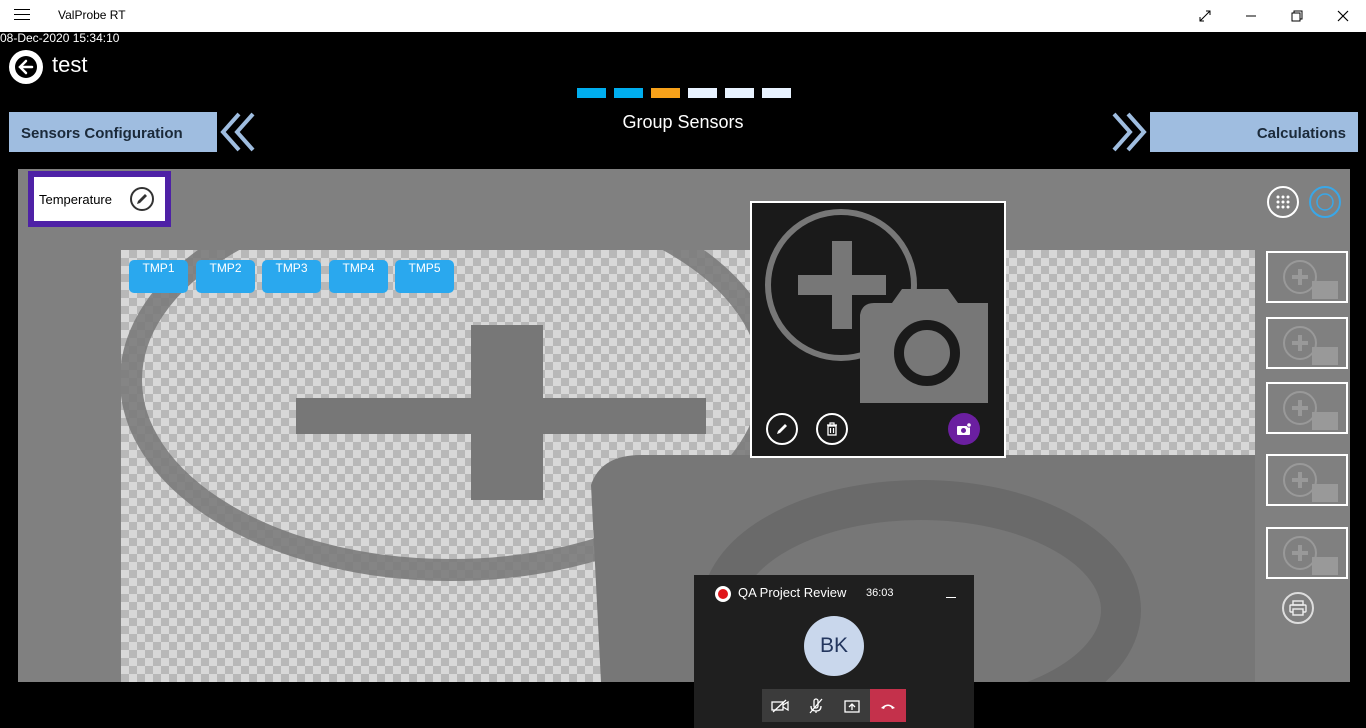 The height and width of the screenshot is (728, 1366). I want to click on sensor-chip: TMP2, so click(225, 276).